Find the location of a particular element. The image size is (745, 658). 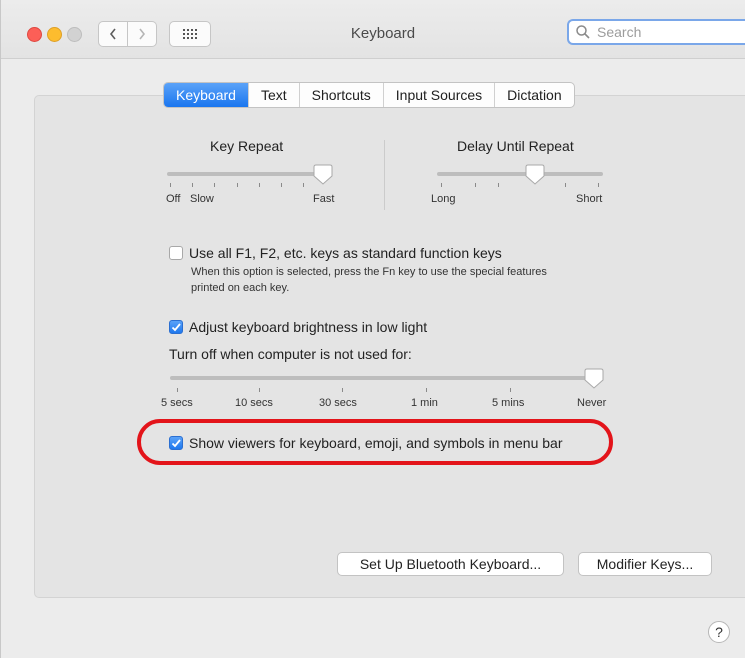

chevron-left-icon is located at coordinates (112, 34).